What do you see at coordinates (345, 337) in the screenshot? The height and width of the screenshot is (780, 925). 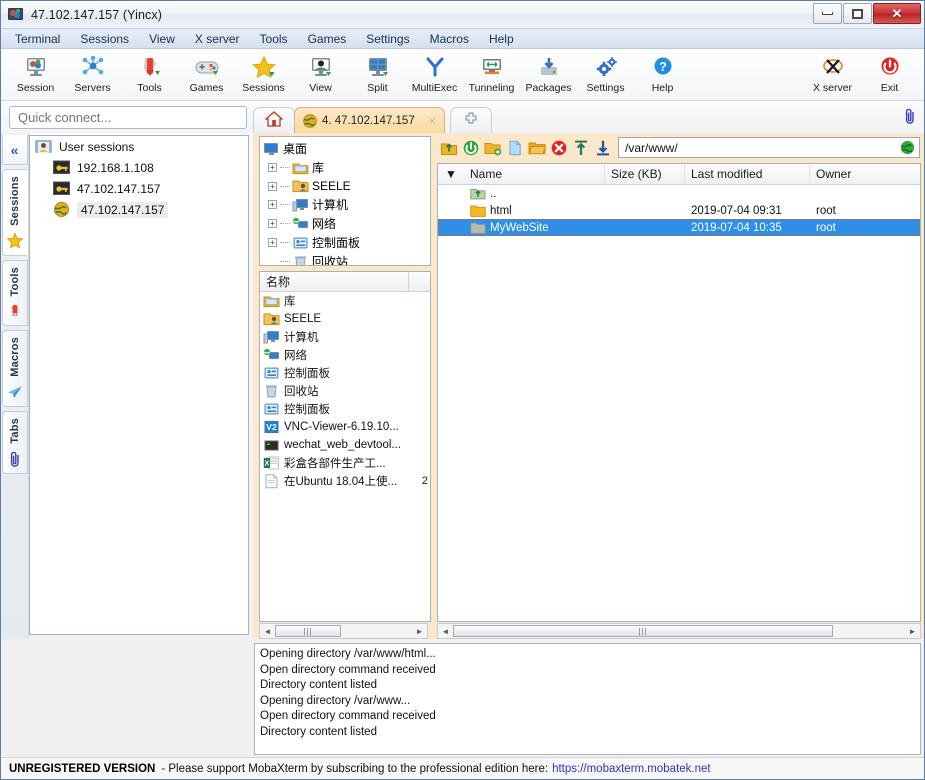 I see `list-item: 计算机` at bounding box center [345, 337].